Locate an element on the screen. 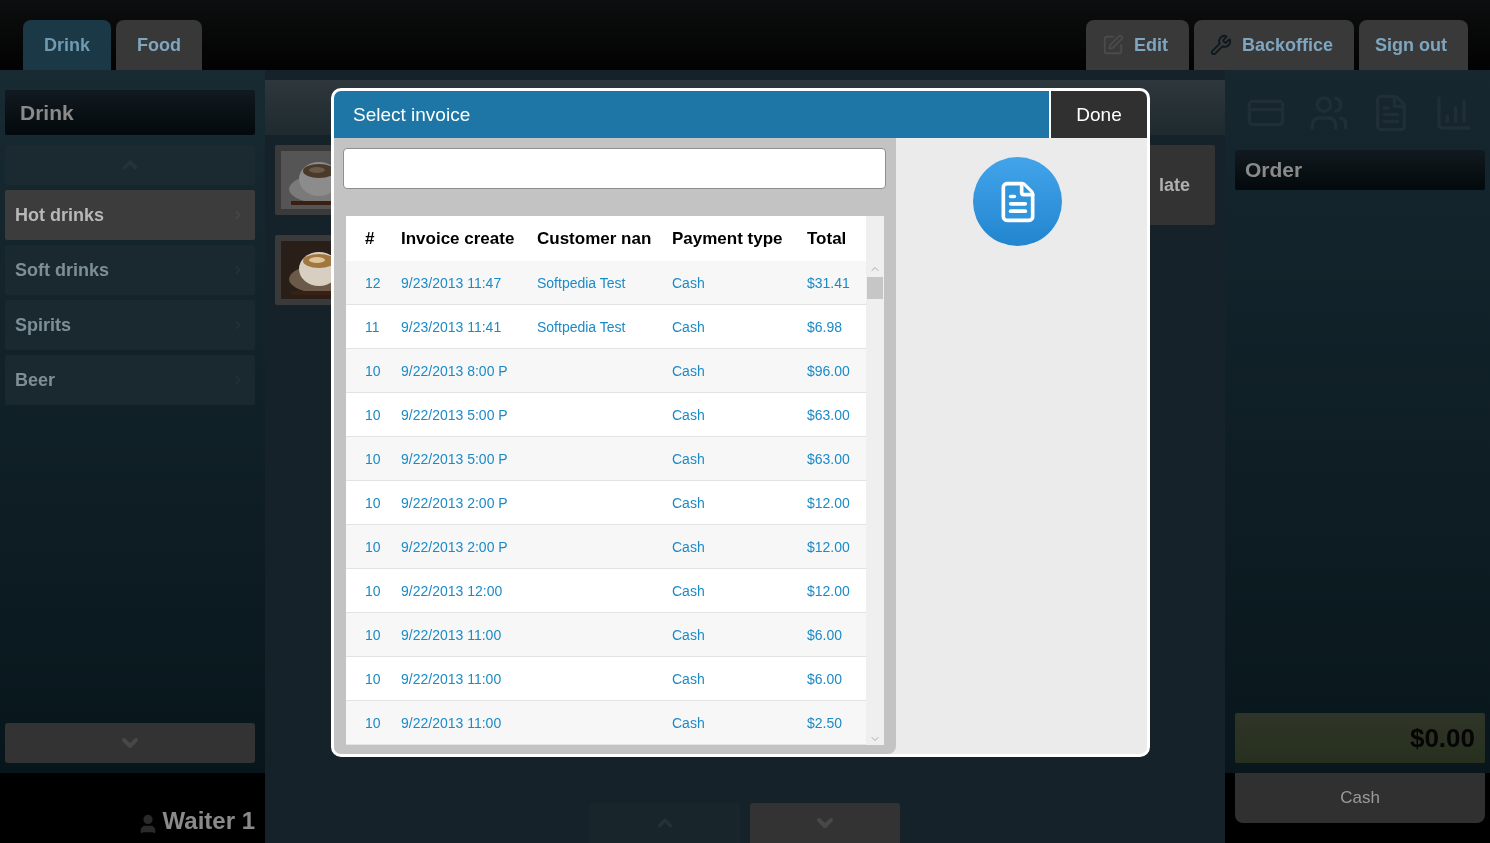 This screenshot has width=1490, height=843. table-cell-text: 9/23/2013 11:41 is located at coordinates (452, 326).